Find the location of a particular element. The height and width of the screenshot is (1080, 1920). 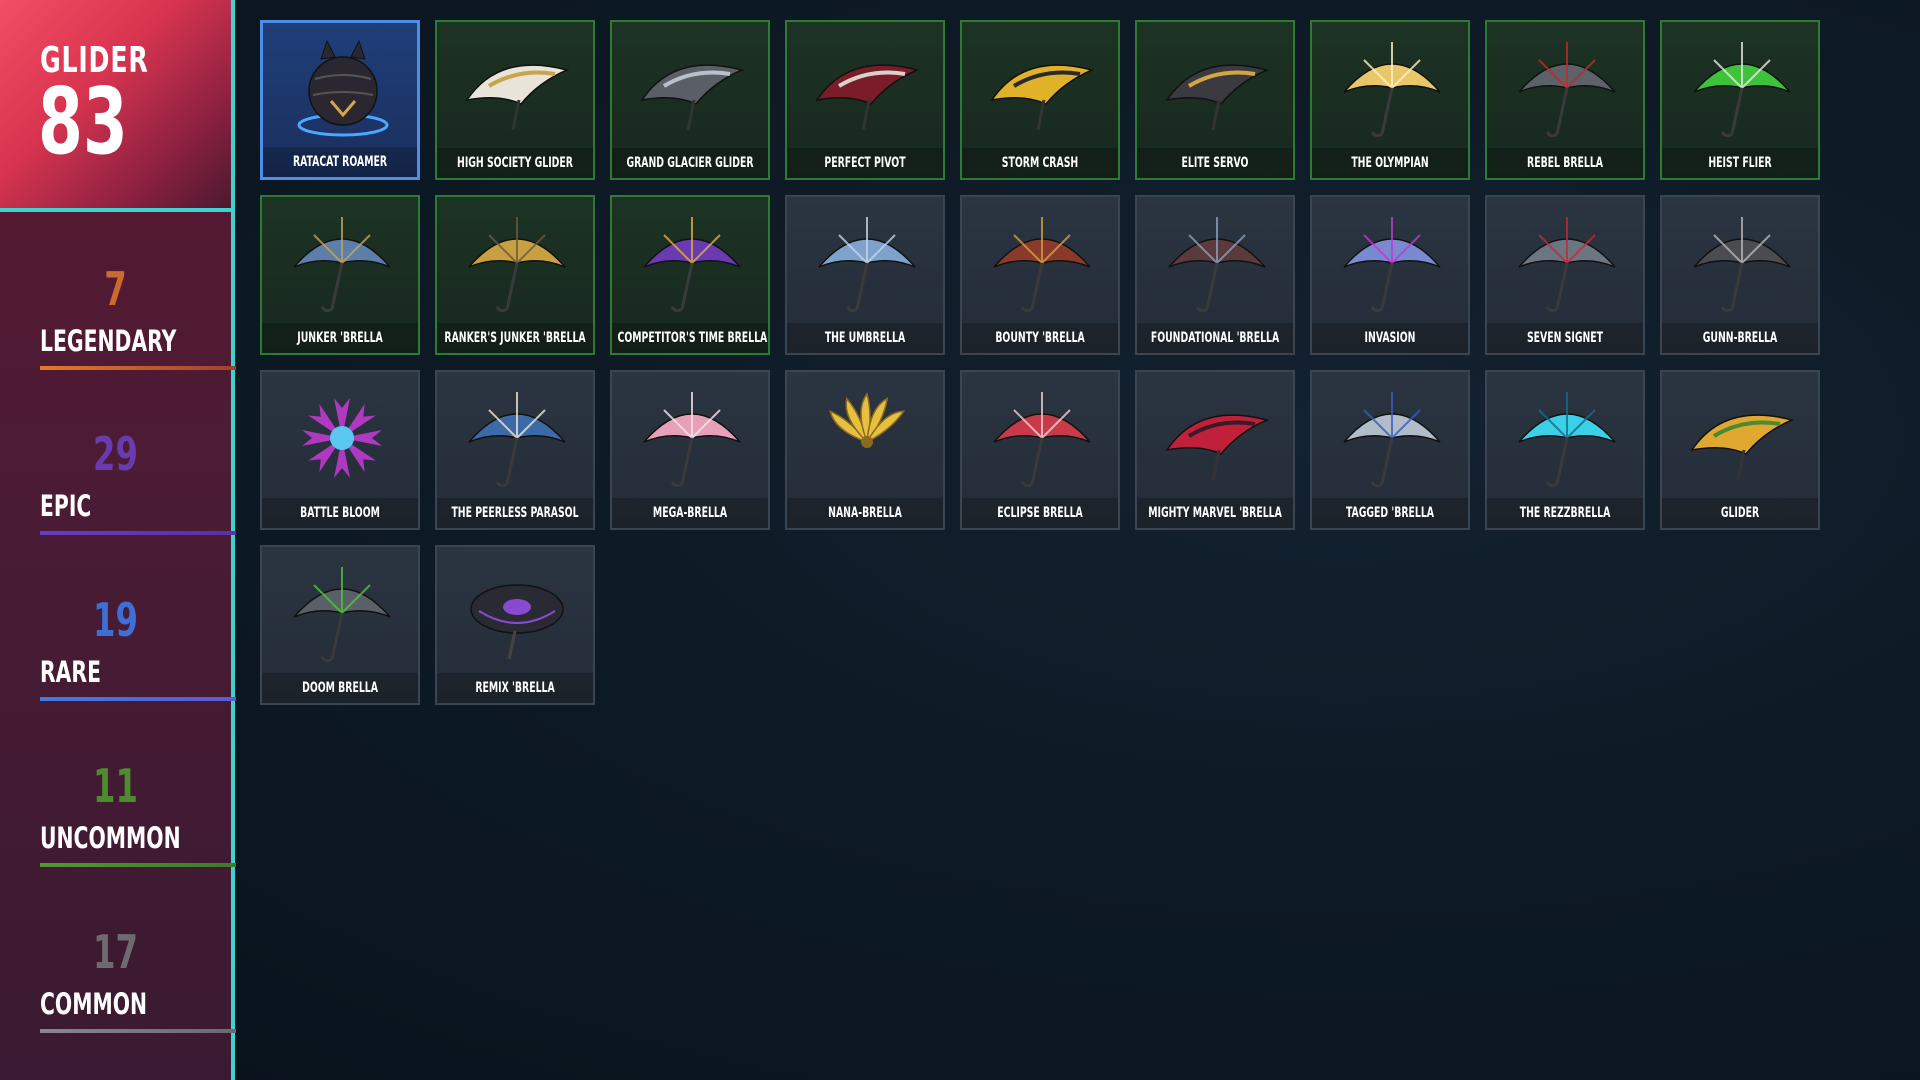

item-name: ECLIPSE BRELLA is located at coordinates (1040, 513).